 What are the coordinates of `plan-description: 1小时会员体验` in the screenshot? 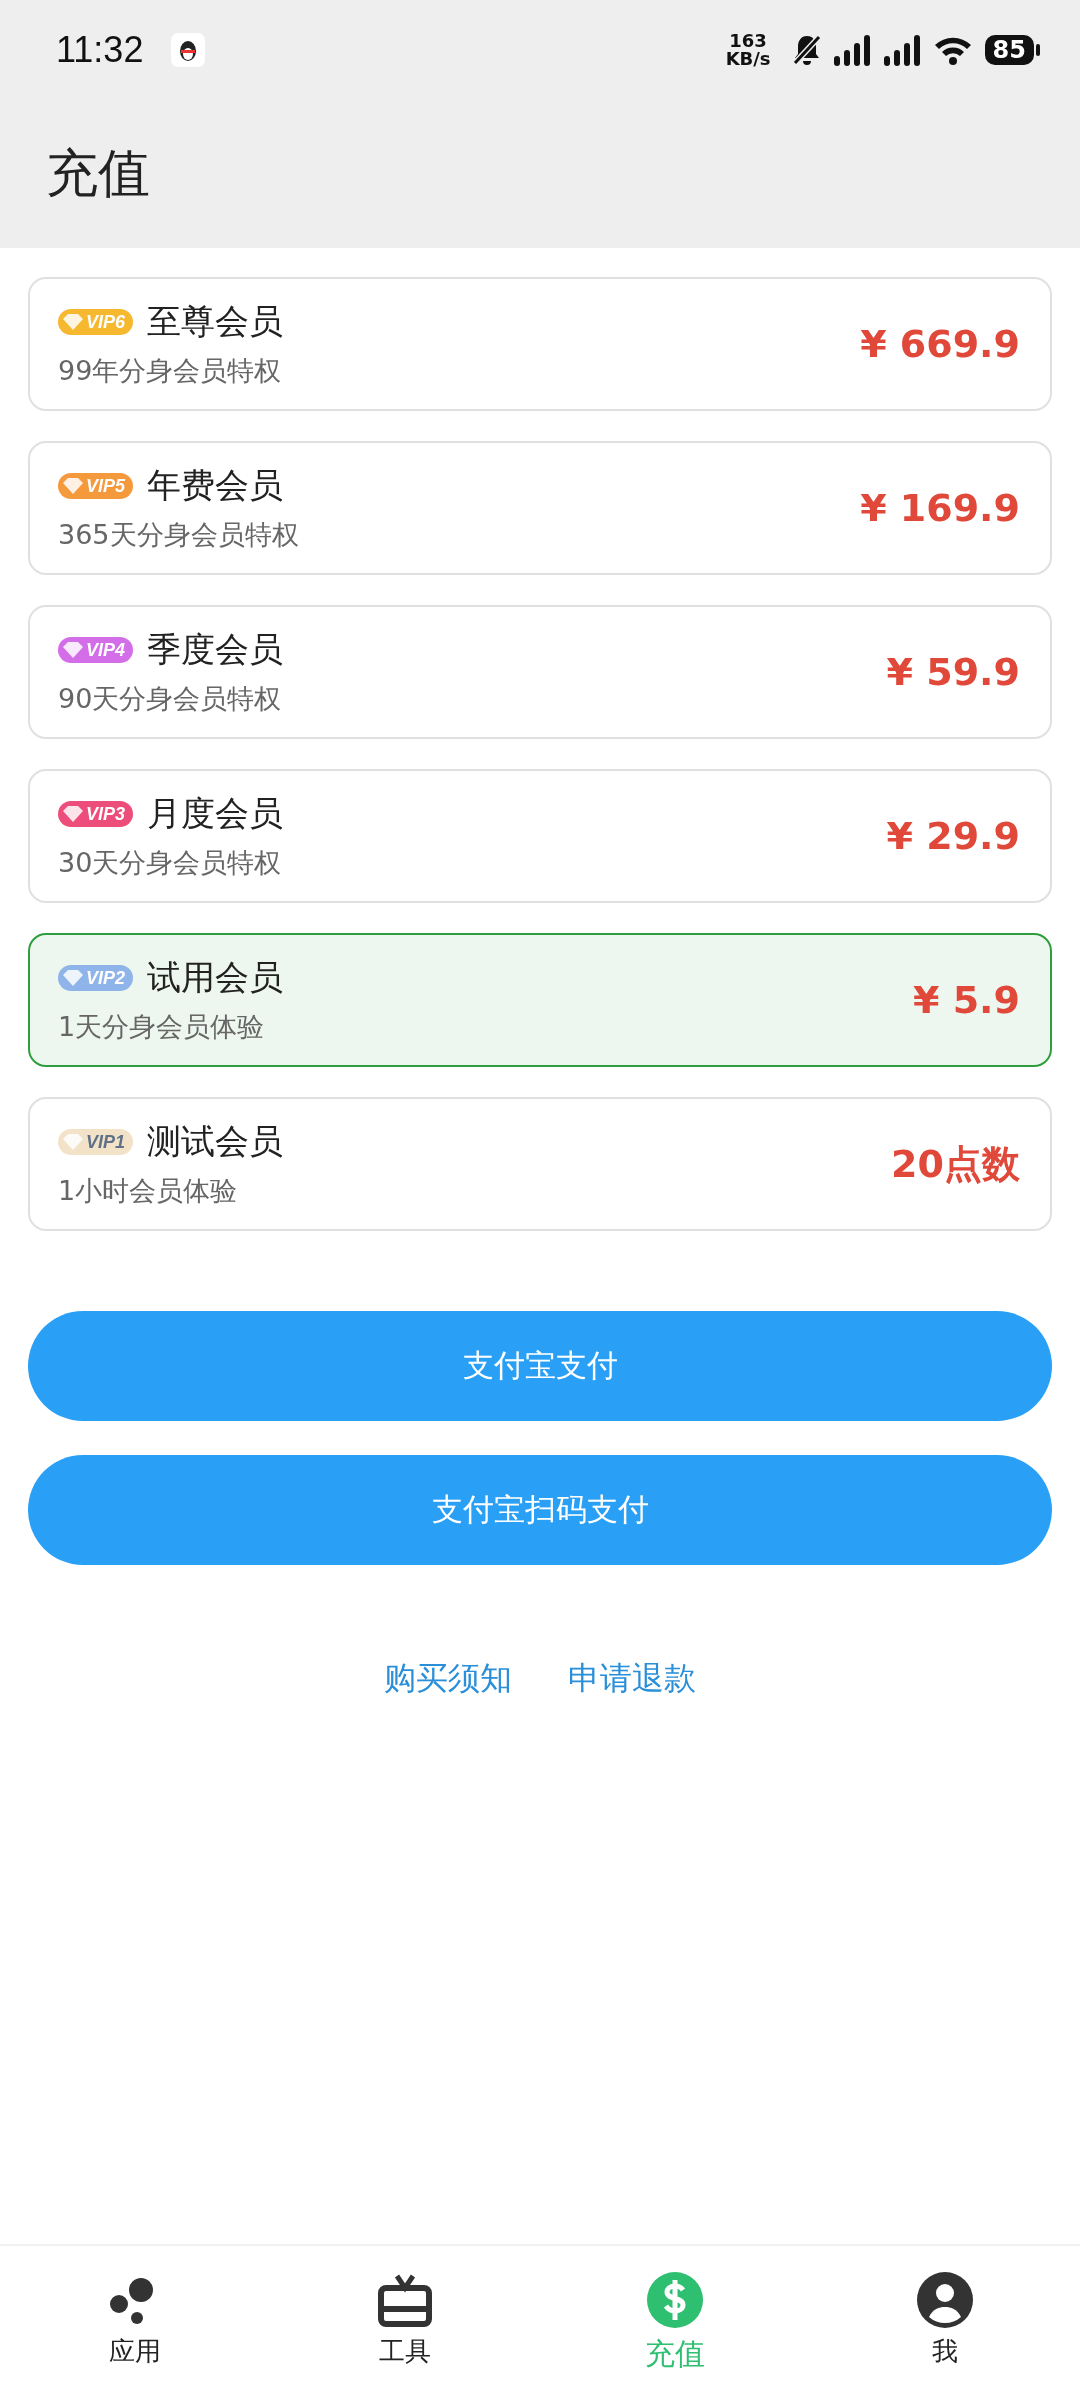 It's located at (148, 1191).